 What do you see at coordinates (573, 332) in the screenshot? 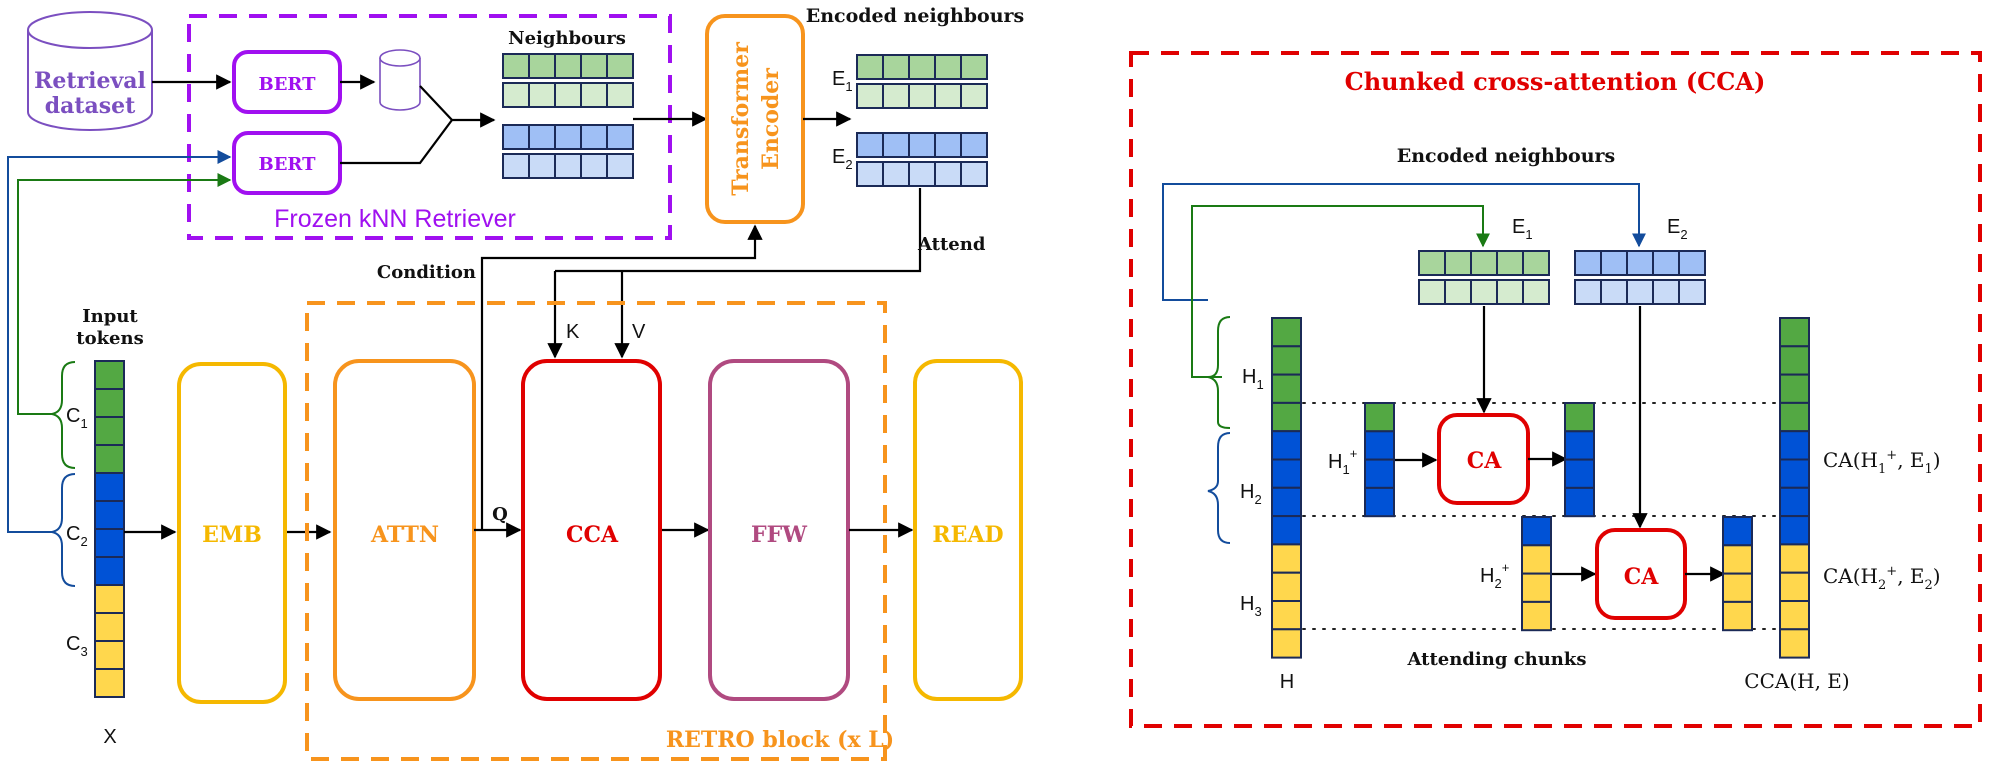
I see `k-label: K` at bounding box center [573, 332].